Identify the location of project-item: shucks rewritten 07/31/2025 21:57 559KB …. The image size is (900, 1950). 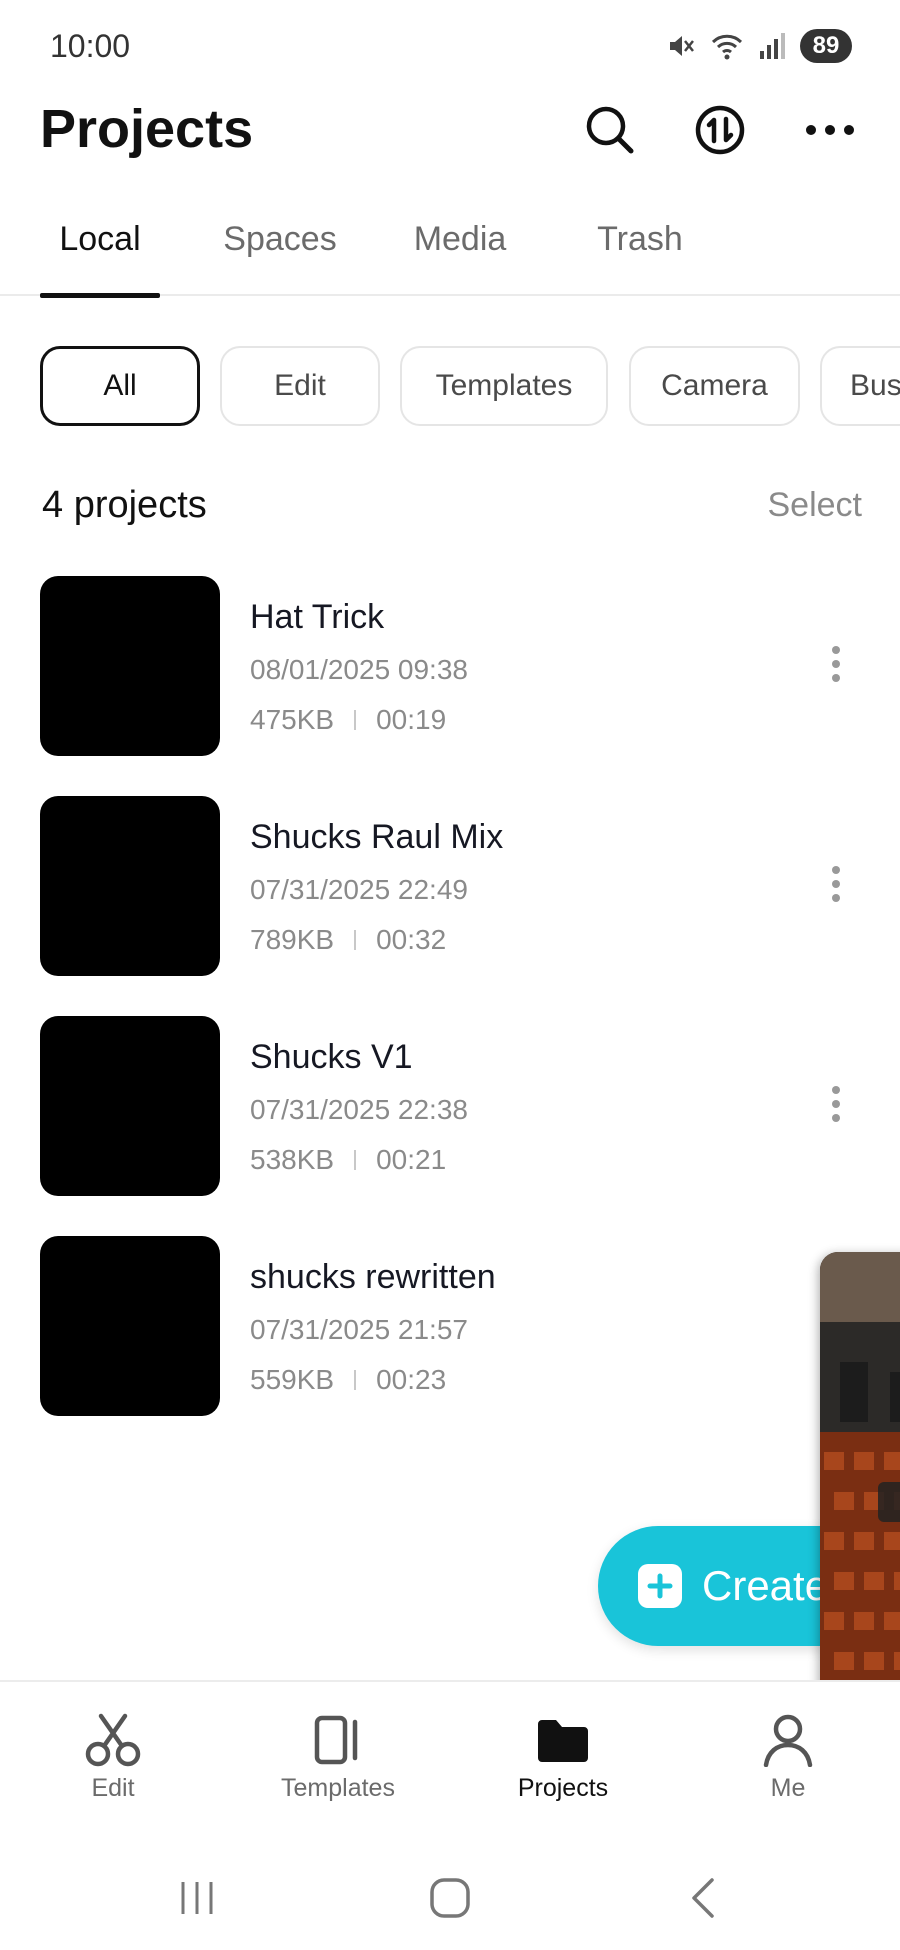
(450, 1326).